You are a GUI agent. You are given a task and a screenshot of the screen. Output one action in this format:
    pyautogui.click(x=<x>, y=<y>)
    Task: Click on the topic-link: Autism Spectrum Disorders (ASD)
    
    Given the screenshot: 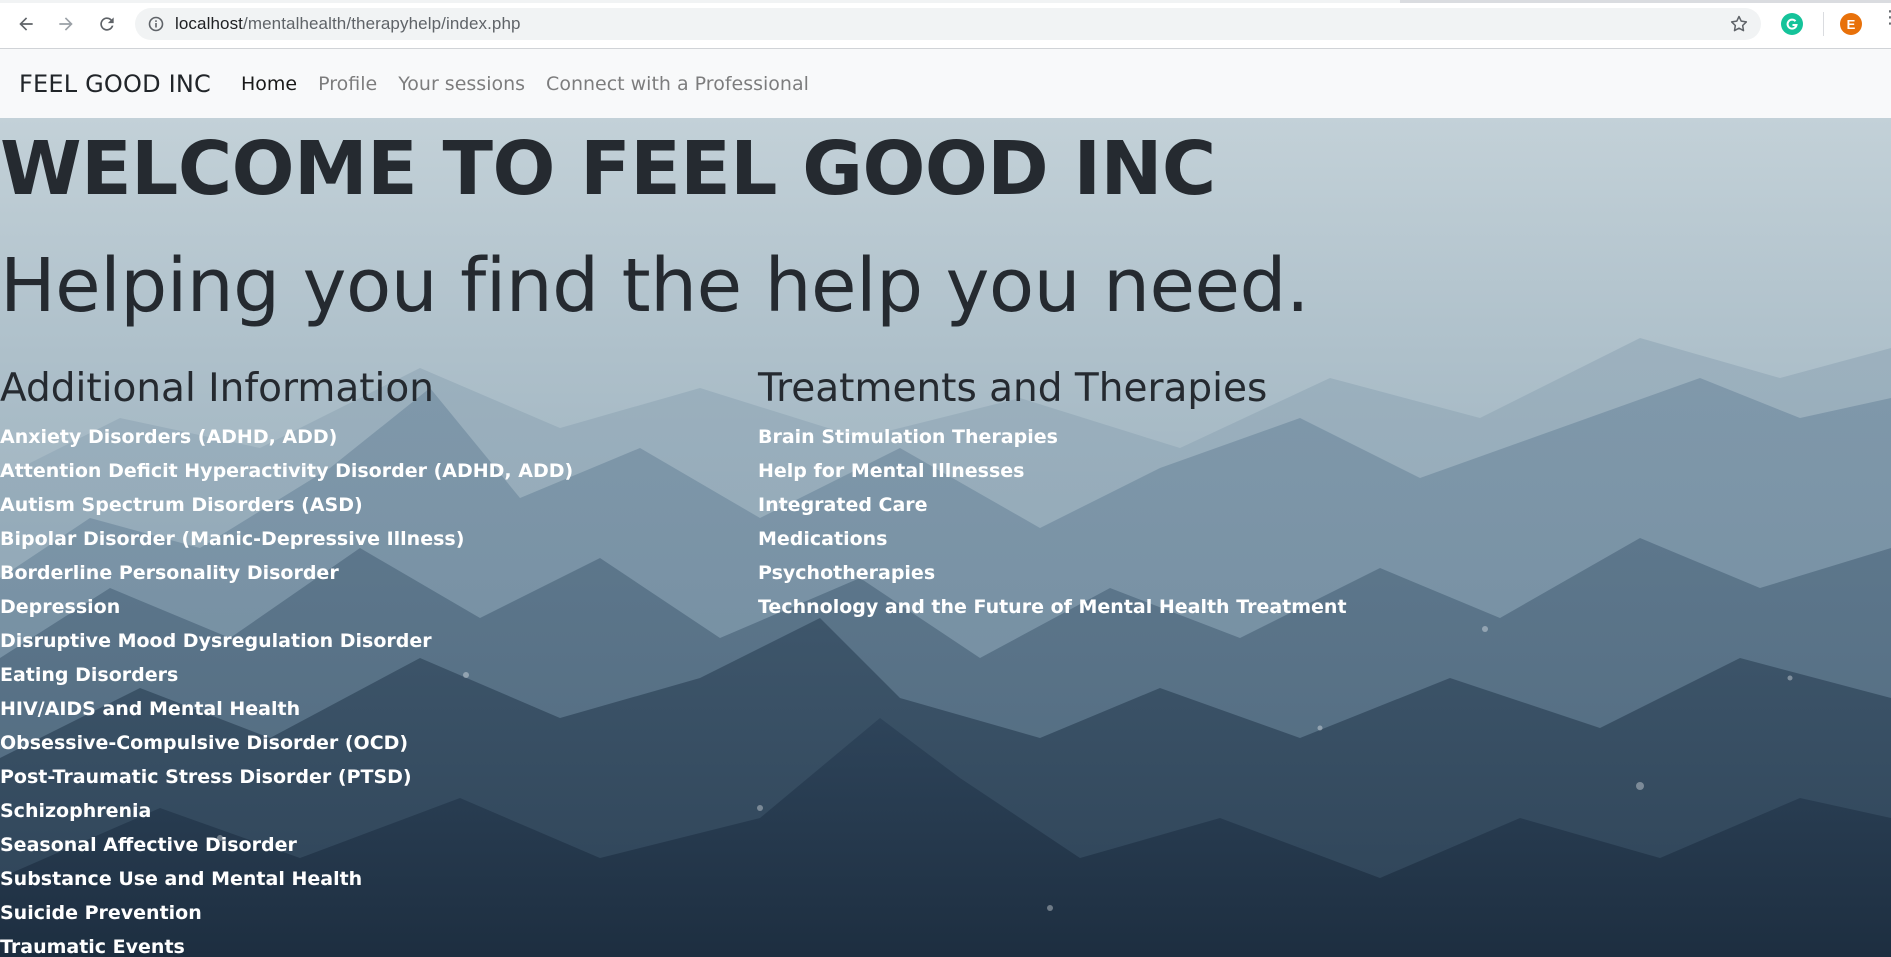 What is the action you would take?
    pyautogui.click(x=181, y=505)
    